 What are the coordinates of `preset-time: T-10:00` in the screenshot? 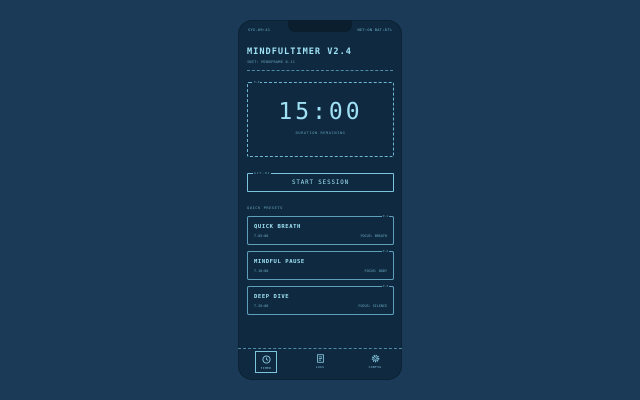 It's located at (261, 271).